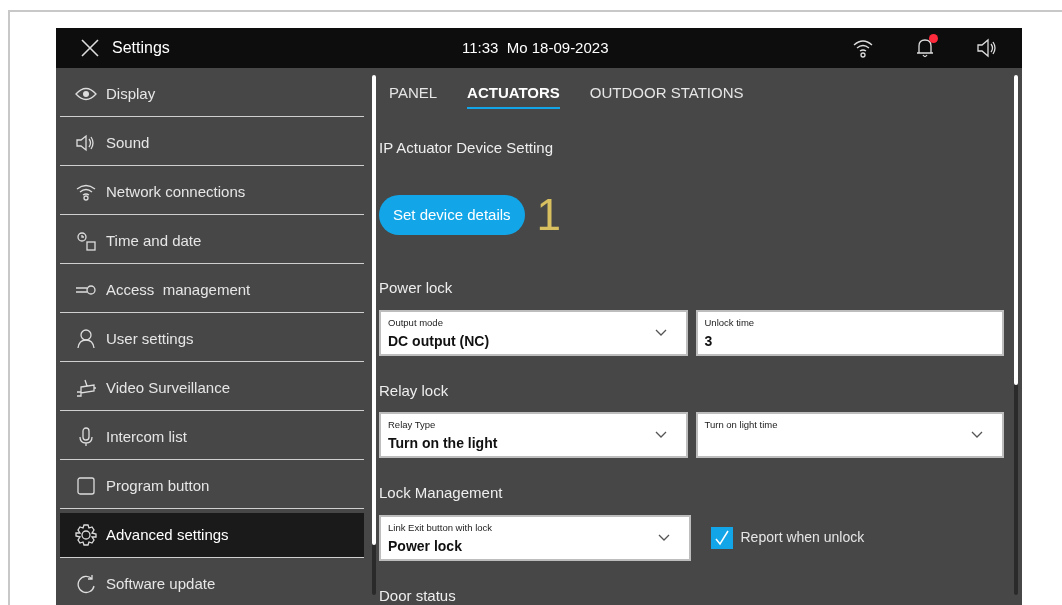 This screenshot has height=605, width=1062. I want to click on sidebar-item: Video Surveillance, so click(212, 388).